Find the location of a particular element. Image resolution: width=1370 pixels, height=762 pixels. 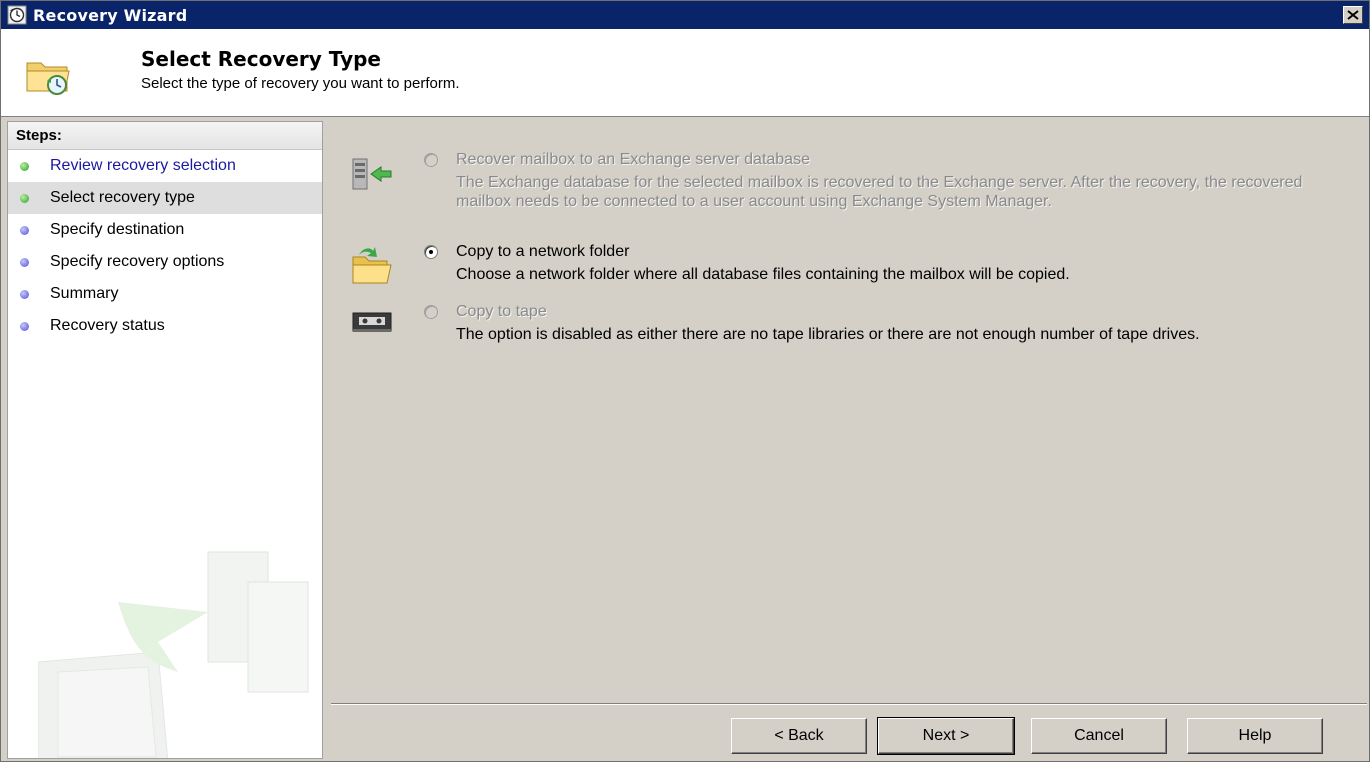

step-specify-destination: Specify destination is located at coordinates (165, 230).